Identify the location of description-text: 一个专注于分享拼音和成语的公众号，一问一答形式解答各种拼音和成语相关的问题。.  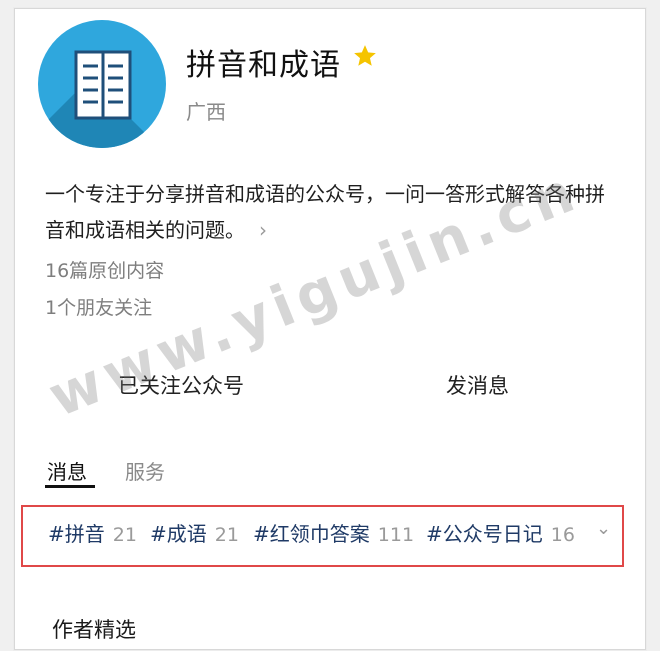
(325, 212).